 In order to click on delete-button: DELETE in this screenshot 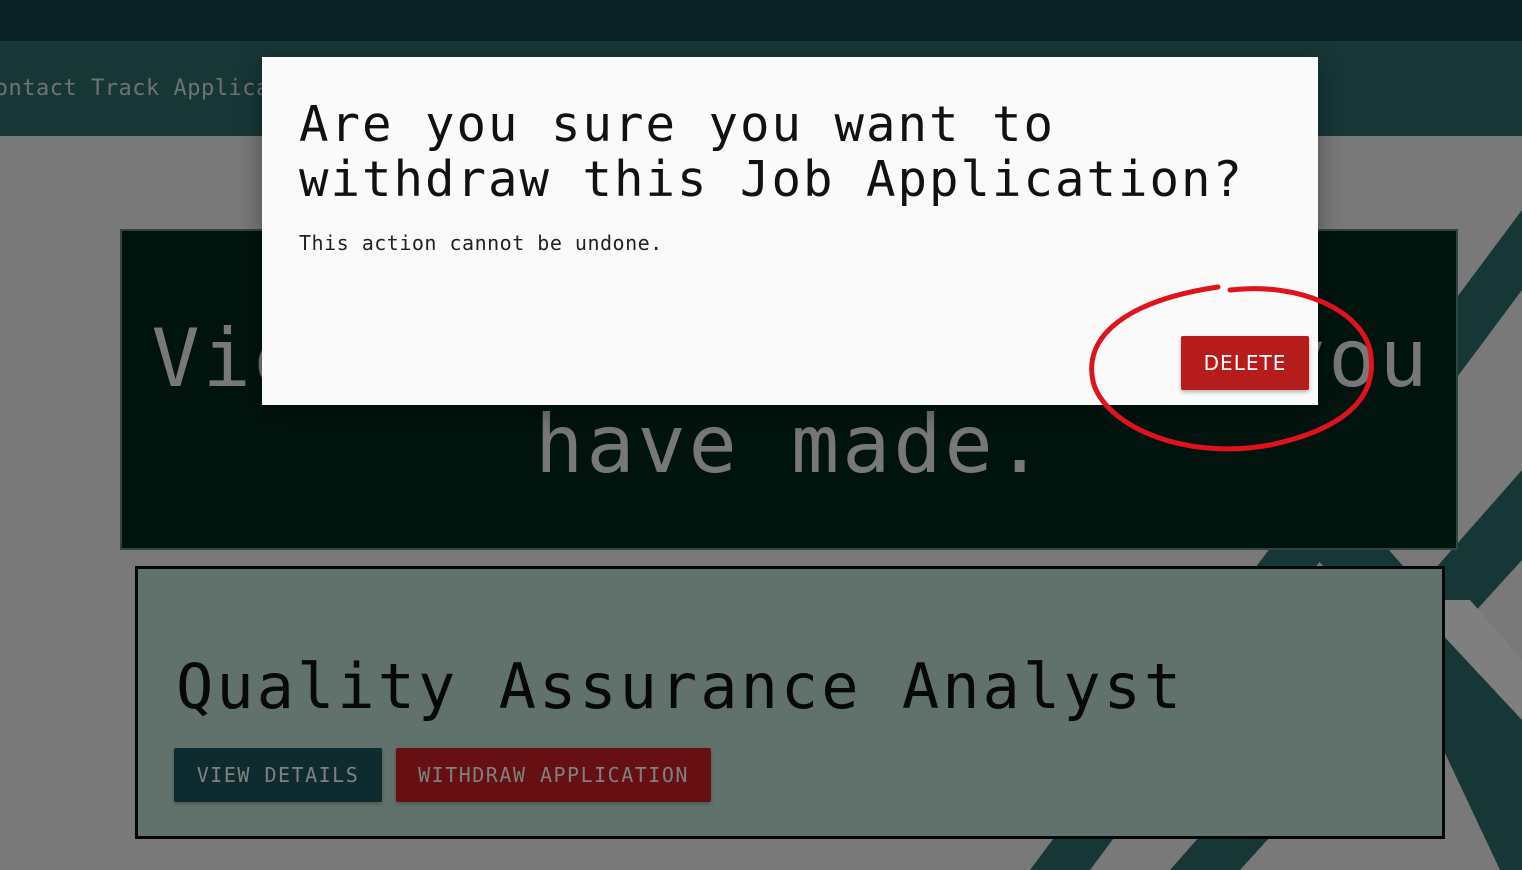, I will do `click(1245, 363)`.